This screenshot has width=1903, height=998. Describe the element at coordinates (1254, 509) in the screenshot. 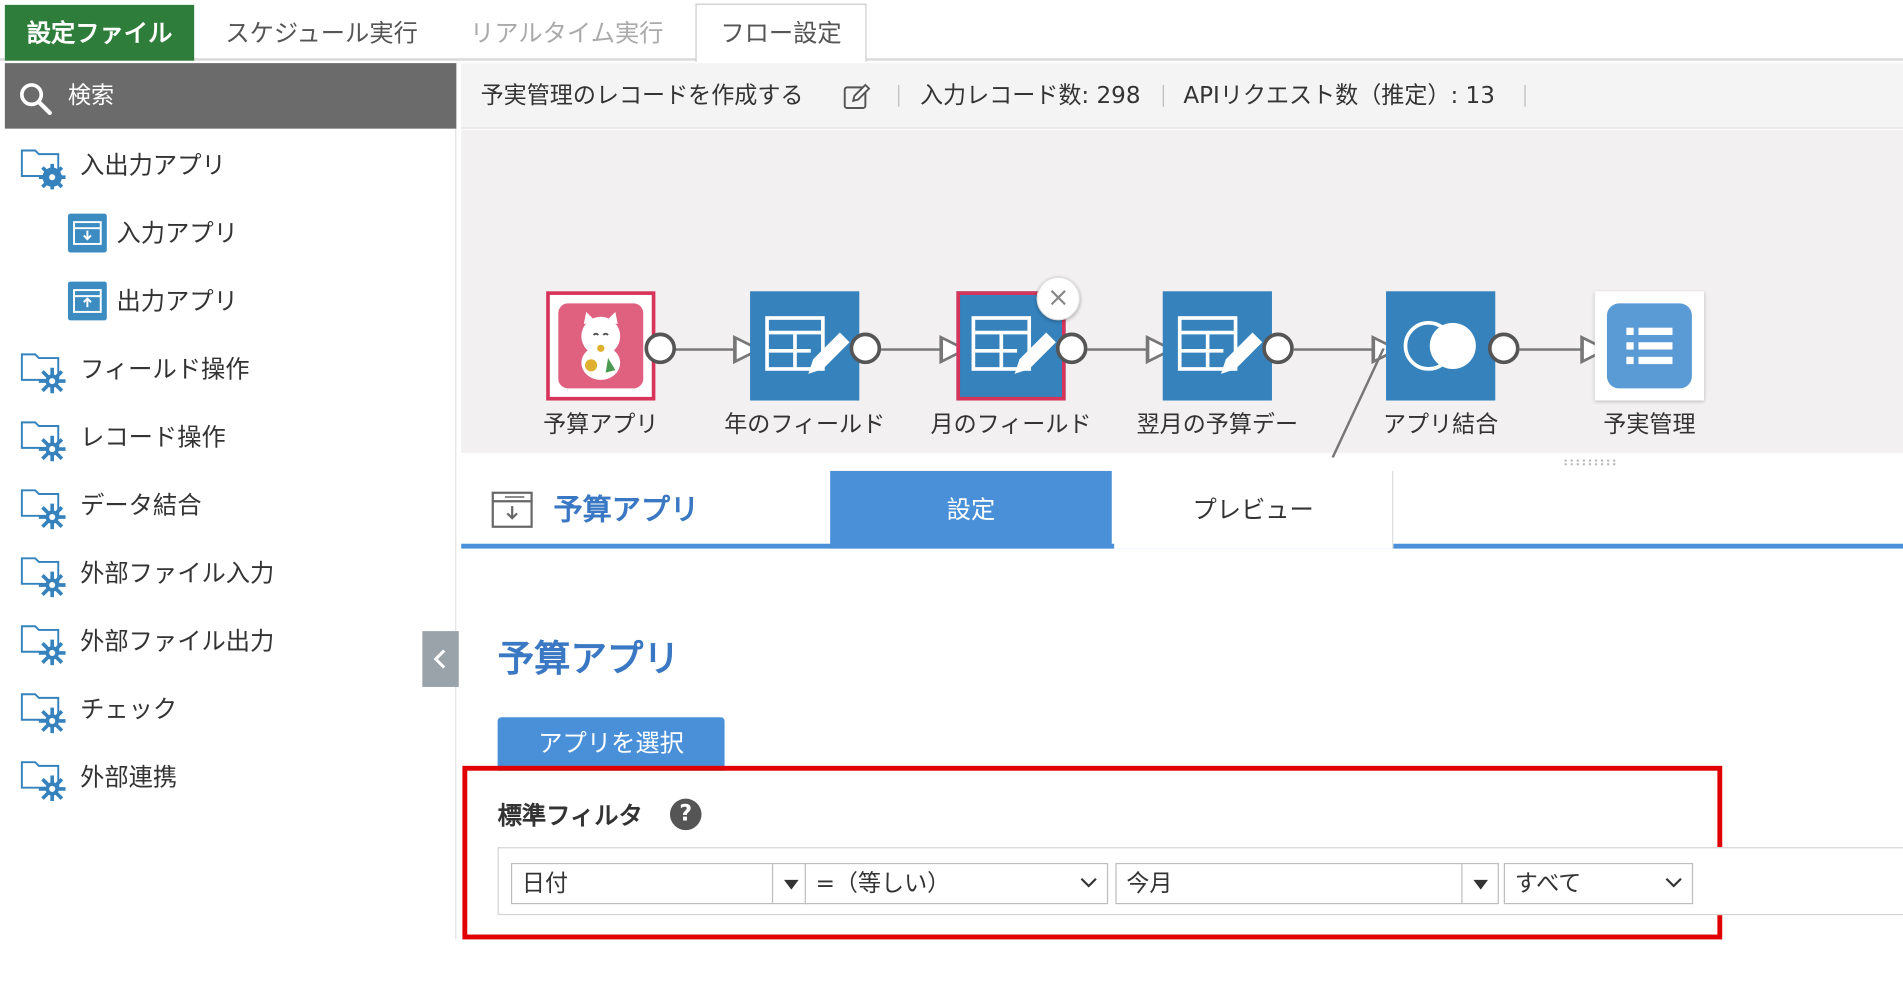

I see `tab-preview: プレビュー` at that location.